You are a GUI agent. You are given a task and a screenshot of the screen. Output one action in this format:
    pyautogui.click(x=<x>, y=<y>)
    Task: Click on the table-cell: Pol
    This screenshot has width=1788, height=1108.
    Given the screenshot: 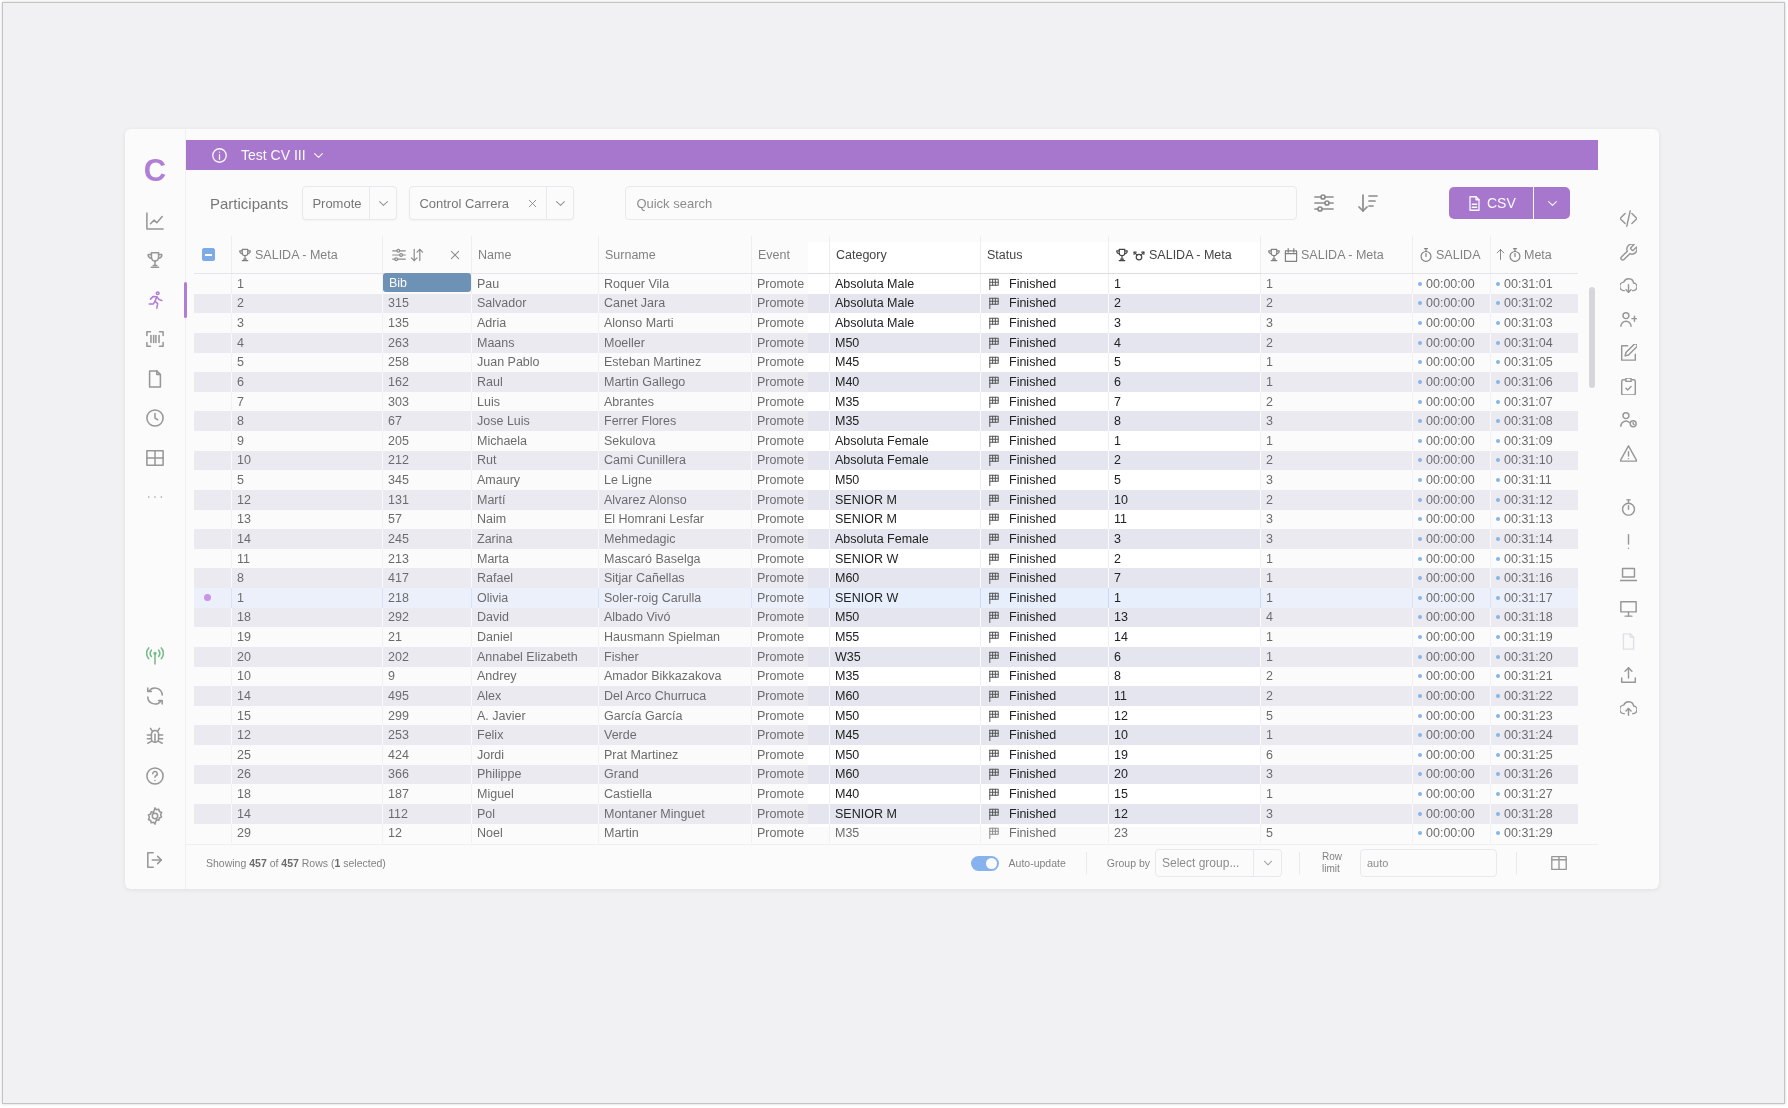 What is the action you would take?
    pyautogui.click(x=486, y=813)
    